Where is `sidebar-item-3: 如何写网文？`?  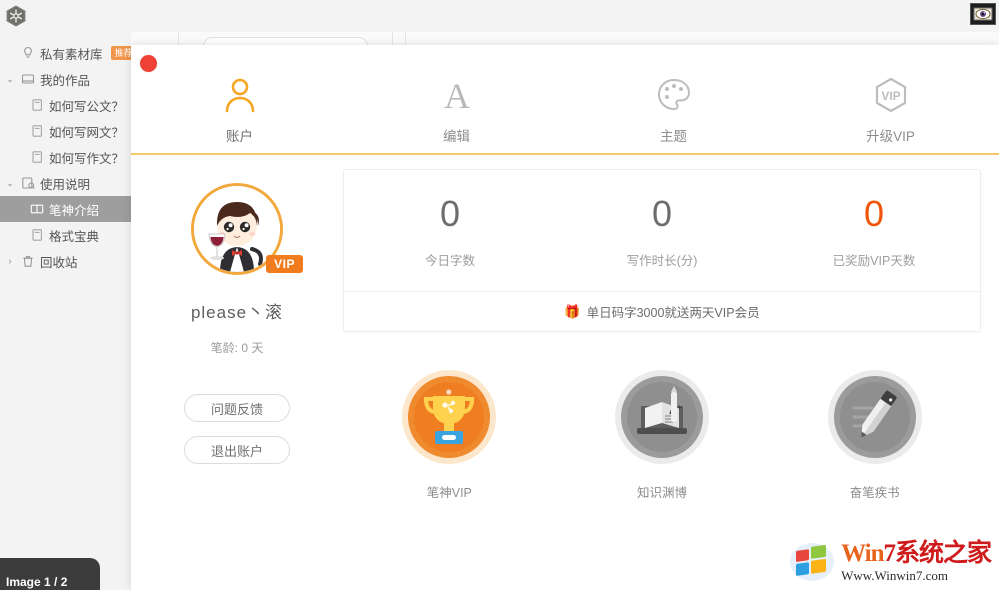
sidebar-item-3: 如何写网文？ is located at coordinates (65, 131).